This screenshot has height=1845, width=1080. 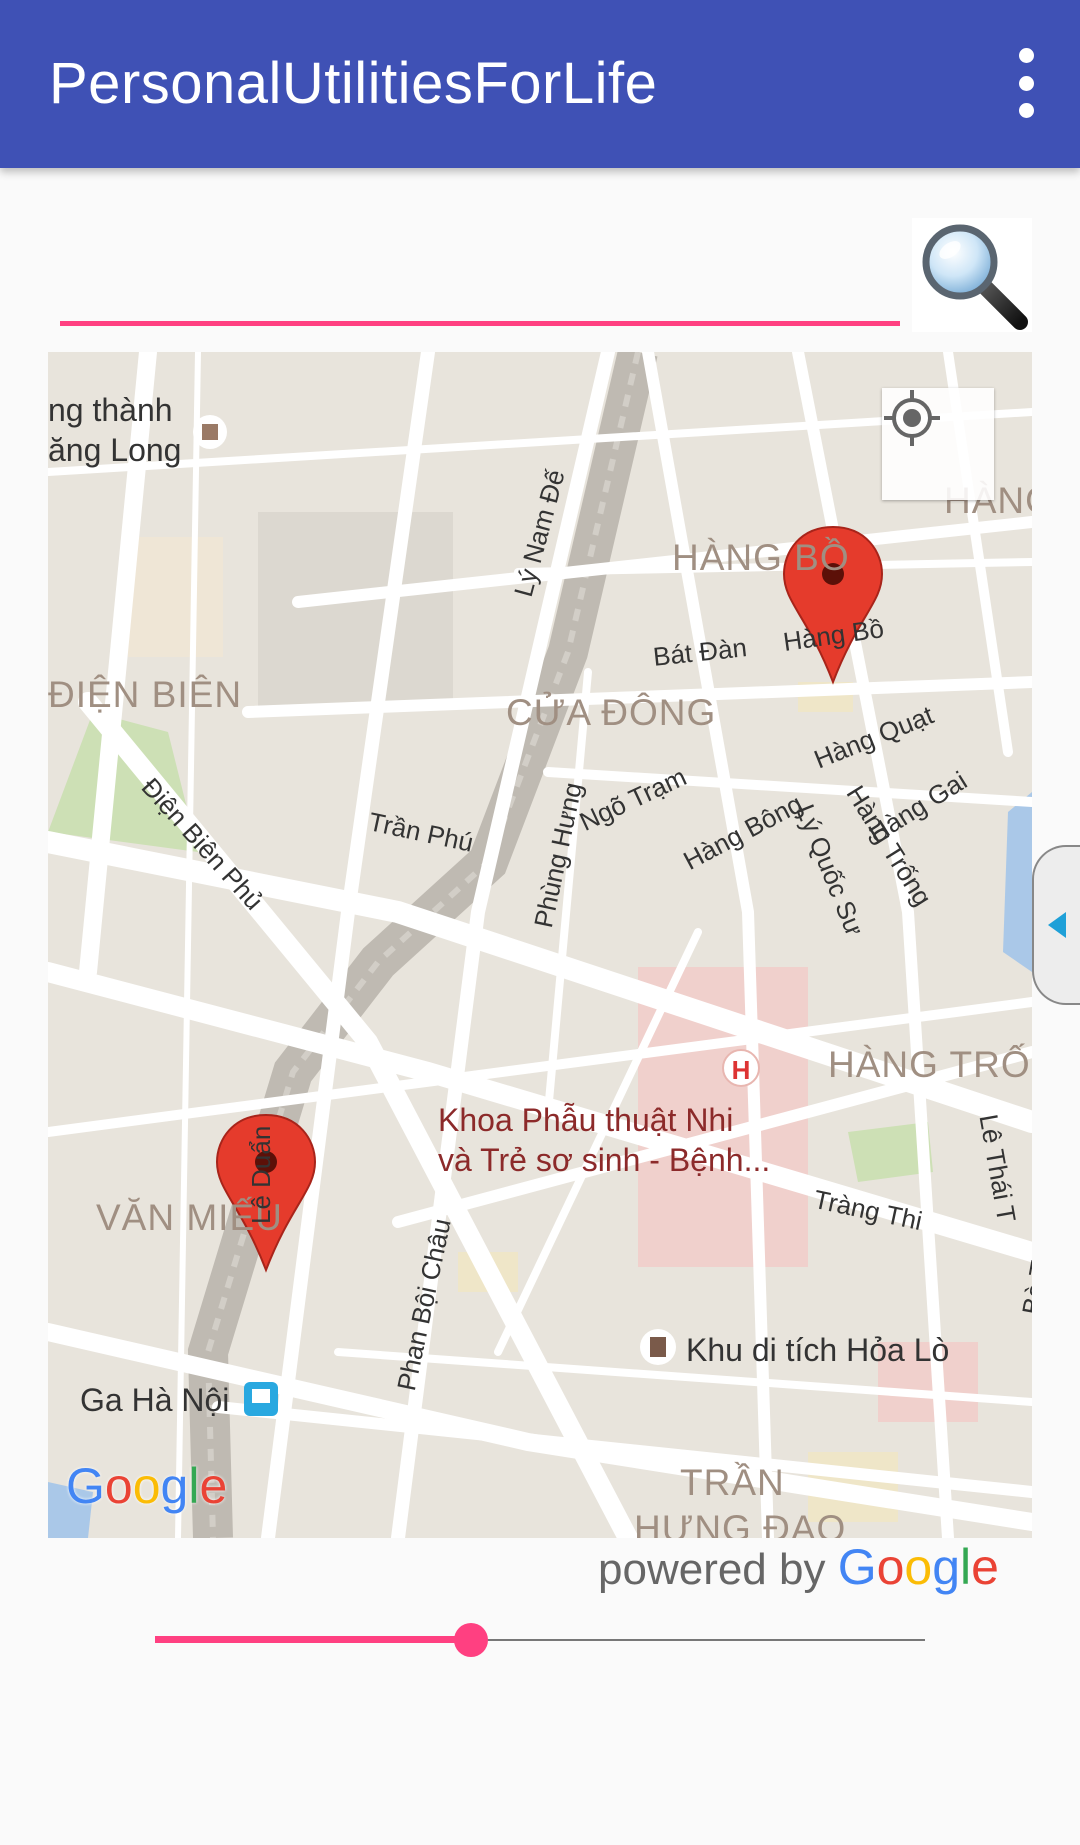 I want to click on district-label: HƯNG ĐẠO, so click(x=740, y=1523).